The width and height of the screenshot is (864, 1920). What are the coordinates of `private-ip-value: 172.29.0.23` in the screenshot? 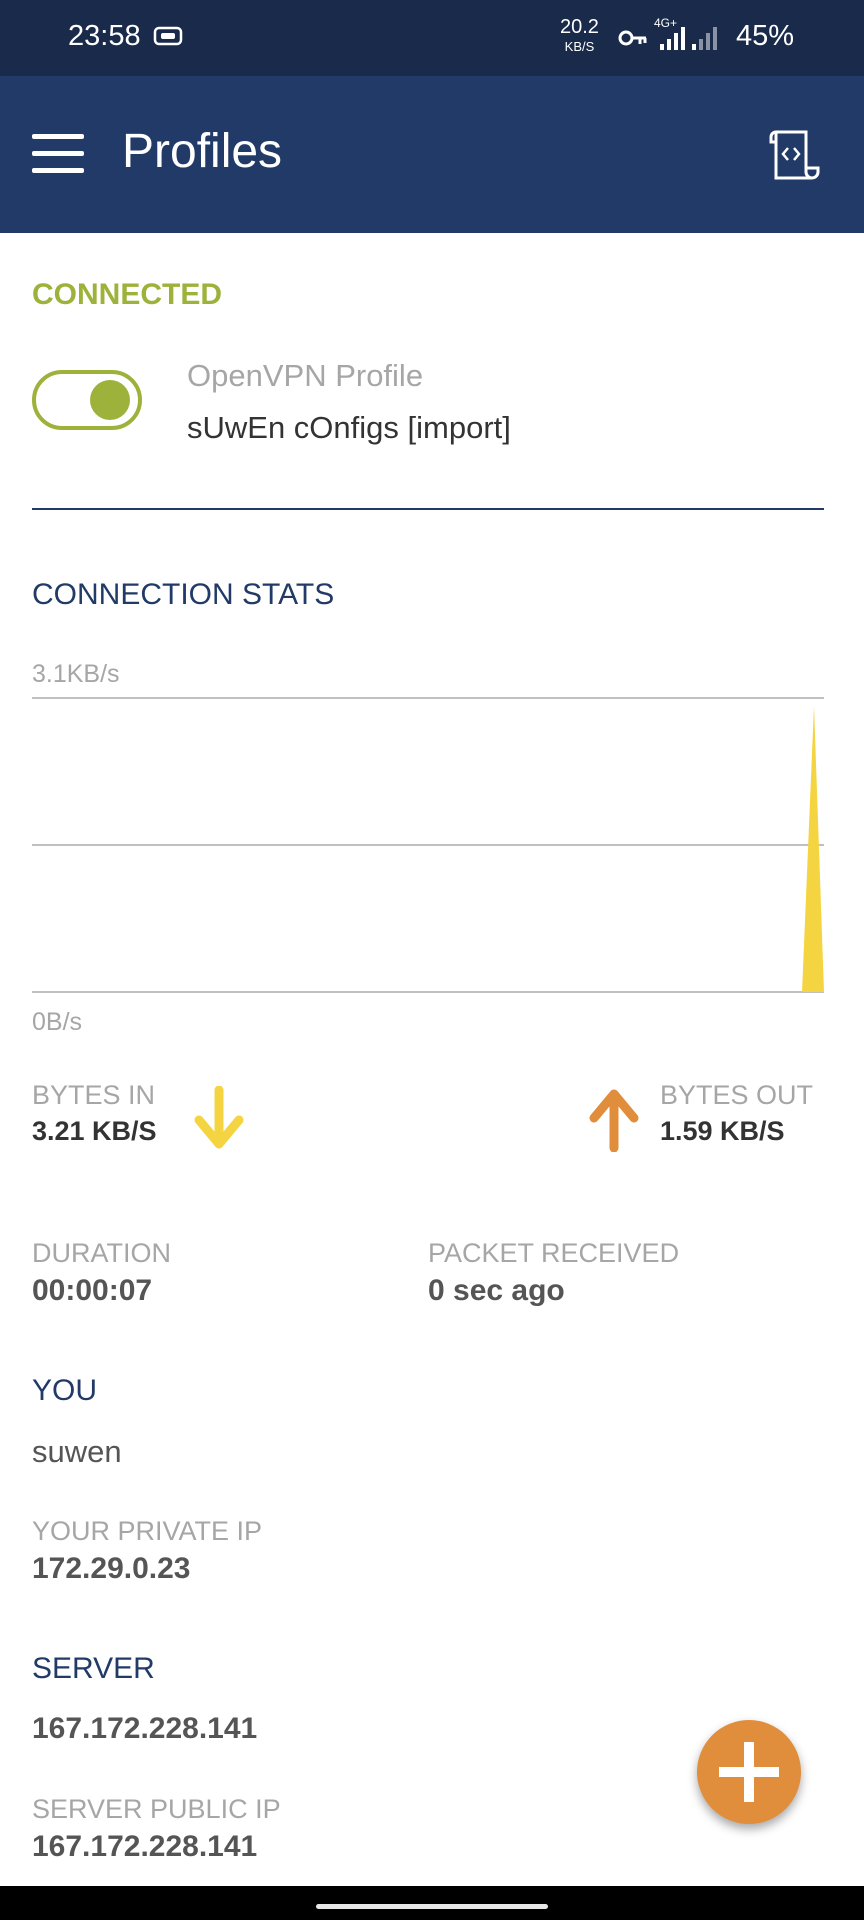 It's located at (111, 1568).